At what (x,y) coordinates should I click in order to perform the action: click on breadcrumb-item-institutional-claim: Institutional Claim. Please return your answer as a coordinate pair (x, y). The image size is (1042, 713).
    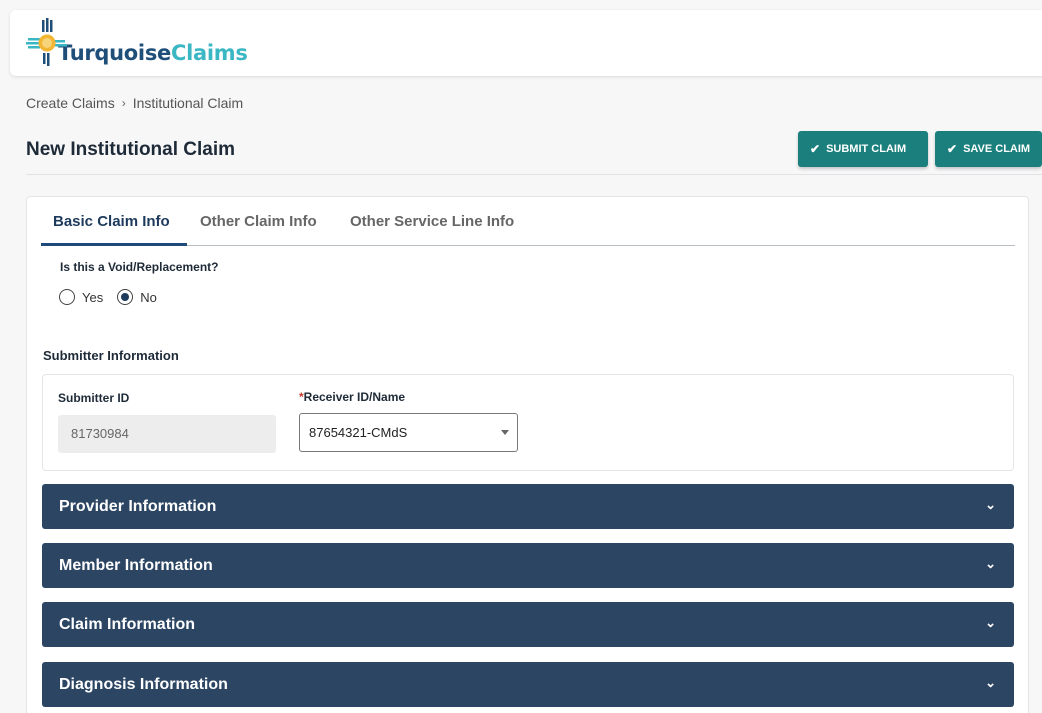
    Looking at the image, I should click on (188, 103).